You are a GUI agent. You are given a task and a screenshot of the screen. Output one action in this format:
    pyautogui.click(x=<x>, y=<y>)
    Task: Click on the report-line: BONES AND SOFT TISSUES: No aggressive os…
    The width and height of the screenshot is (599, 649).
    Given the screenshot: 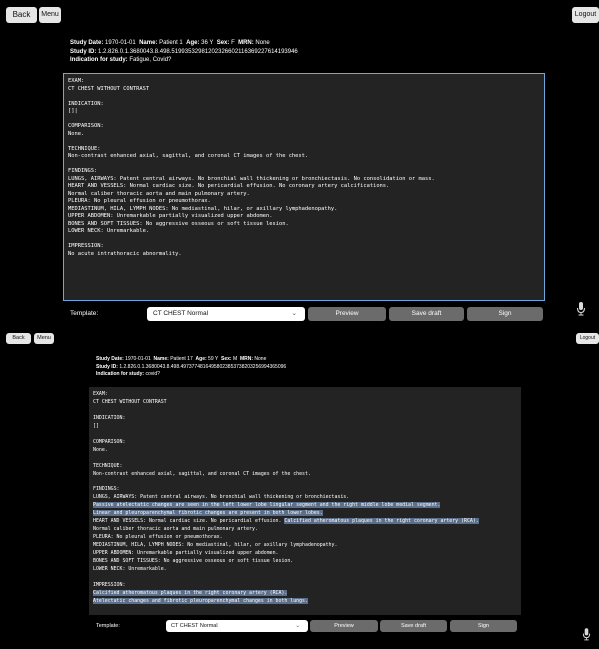 What is the action you would take?
    pyautogui.click(x=304, y=225)
    